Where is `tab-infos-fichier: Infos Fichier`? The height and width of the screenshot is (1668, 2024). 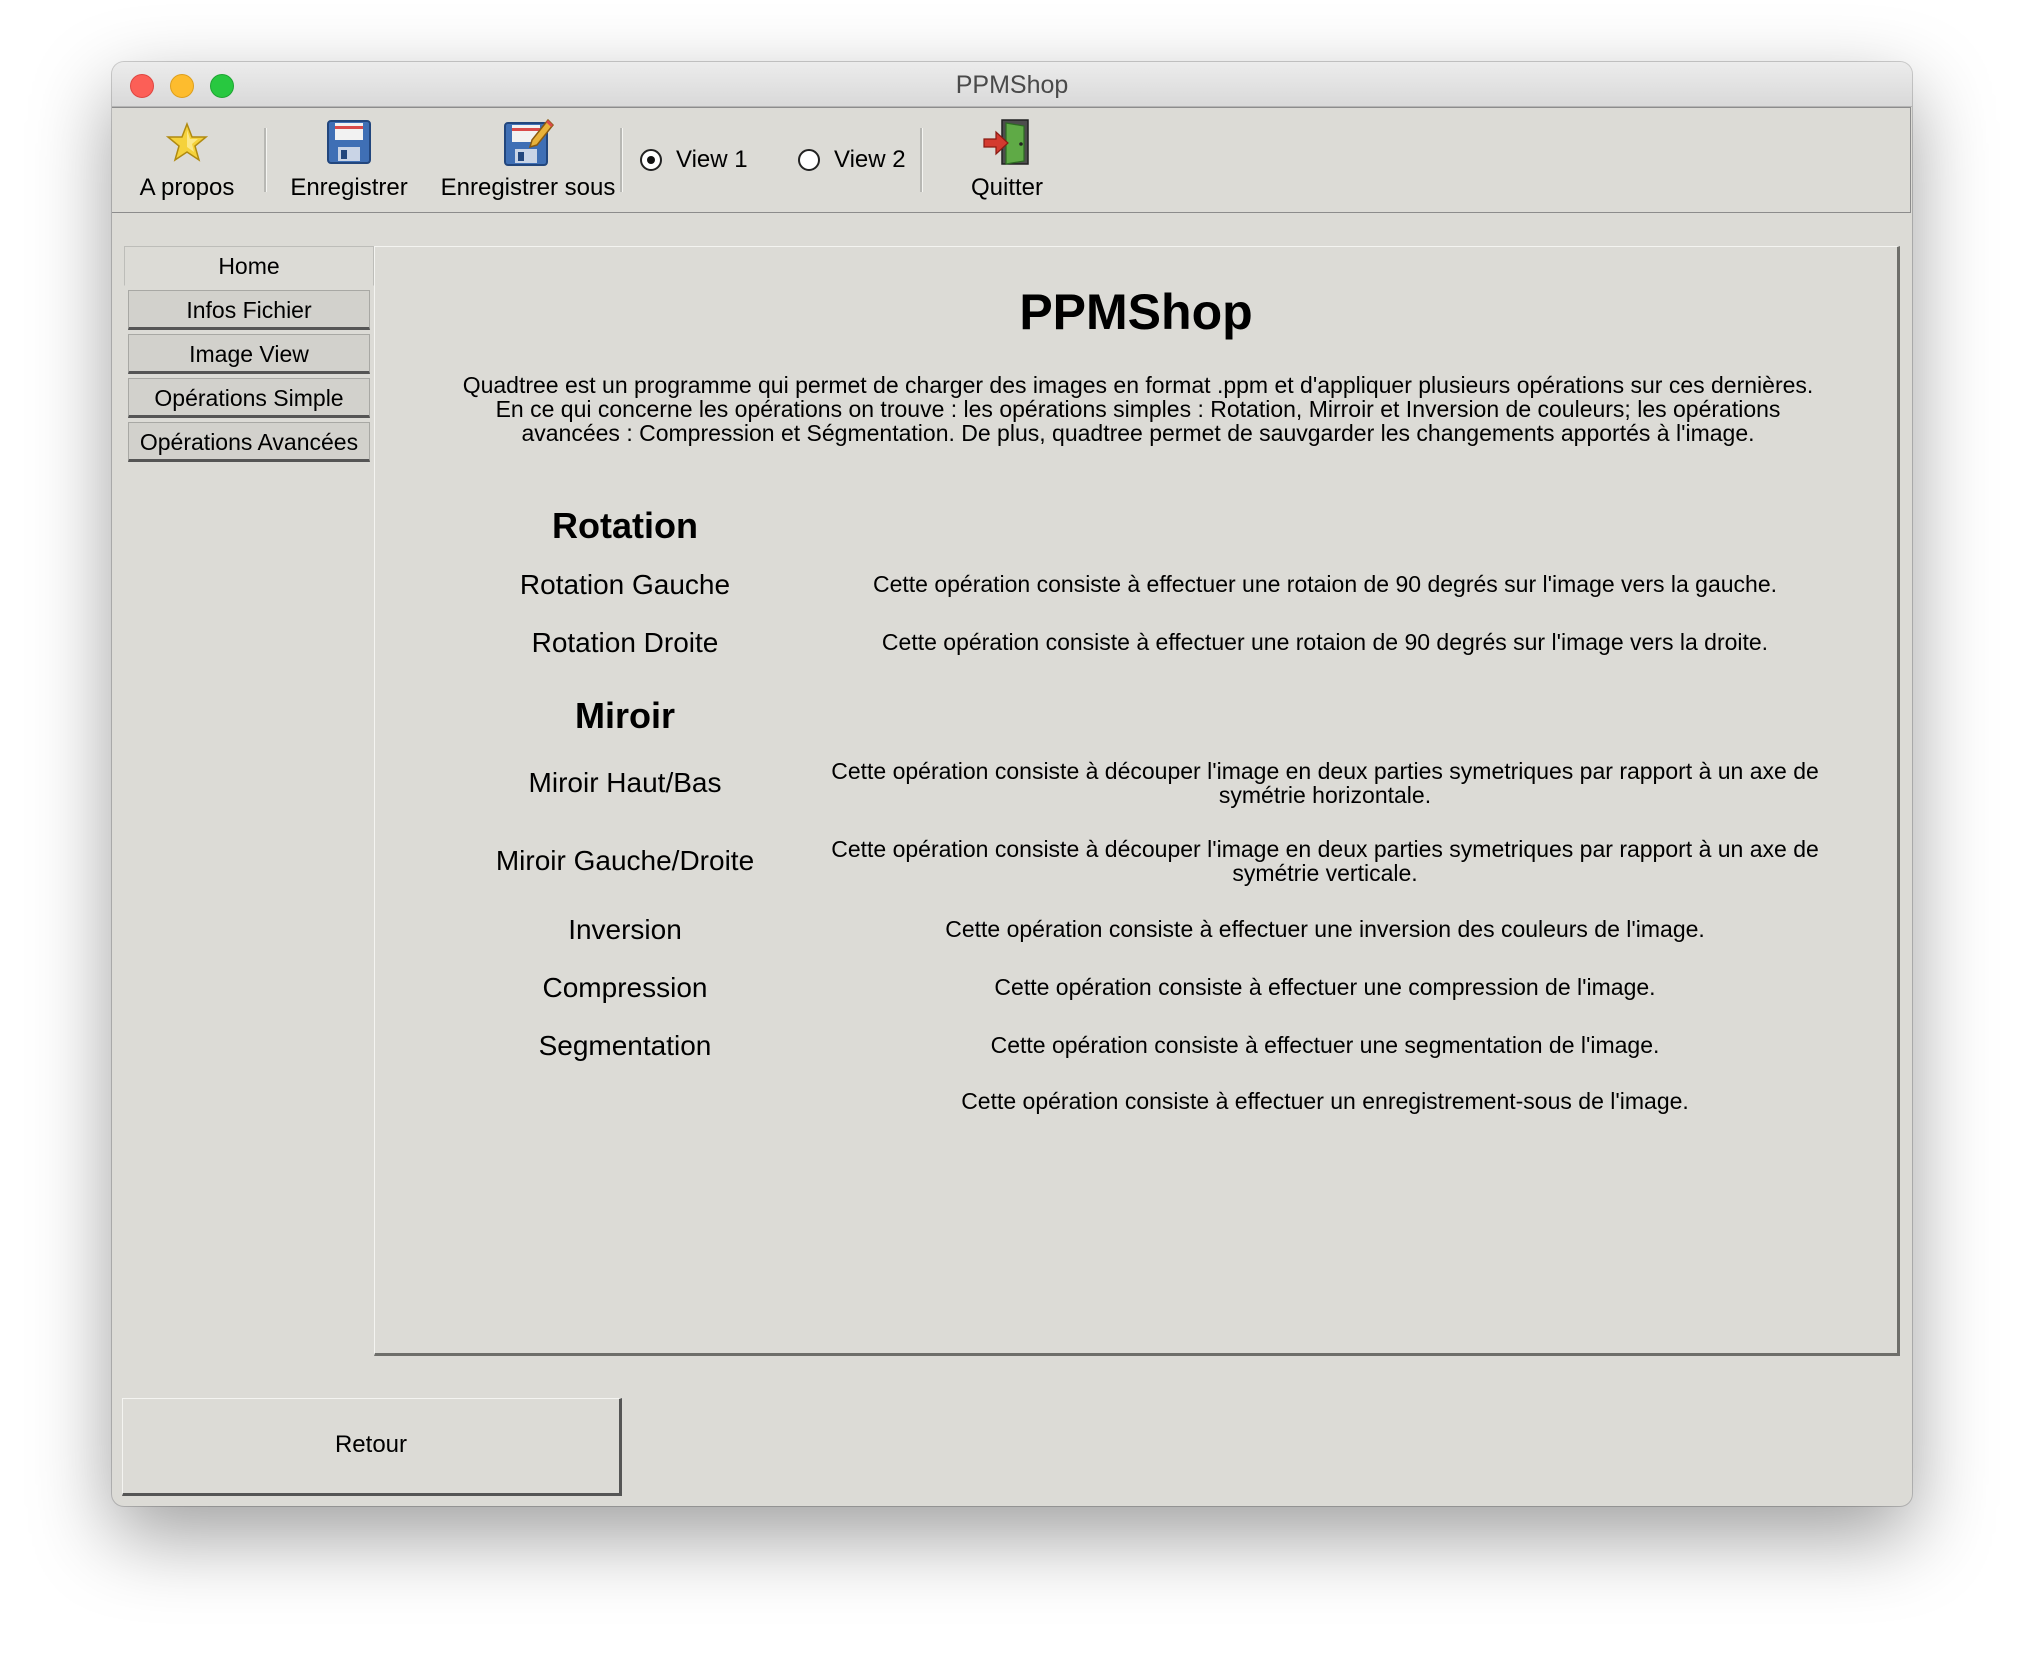
tab-infos-fichier: Infos Fichier is located at coordinates (249, 310).